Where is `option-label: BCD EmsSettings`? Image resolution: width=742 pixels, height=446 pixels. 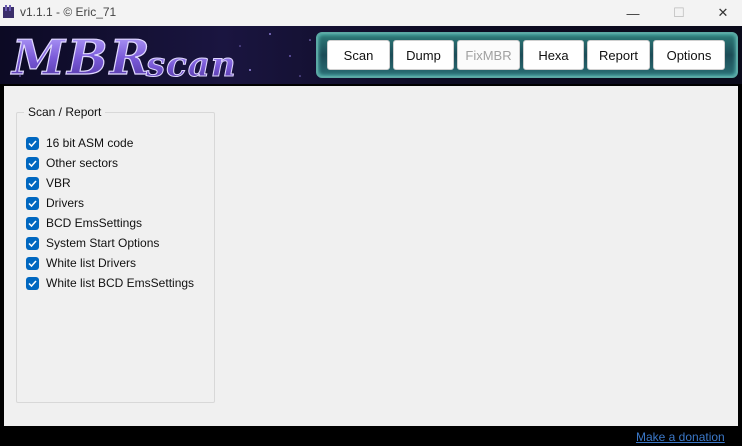
option-label: BCD EmsSettings is located at coordinates (94, 223).